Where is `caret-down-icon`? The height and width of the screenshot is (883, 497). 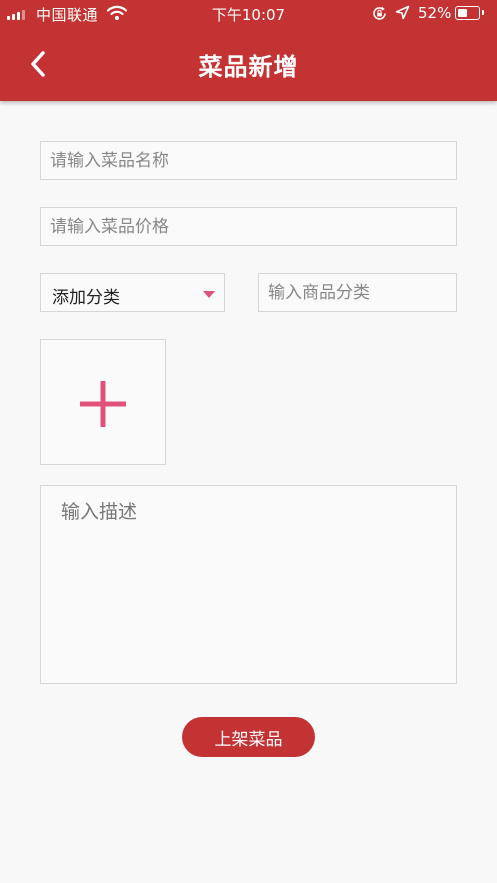 caret-down-icon is located at coordinates (209, 294).